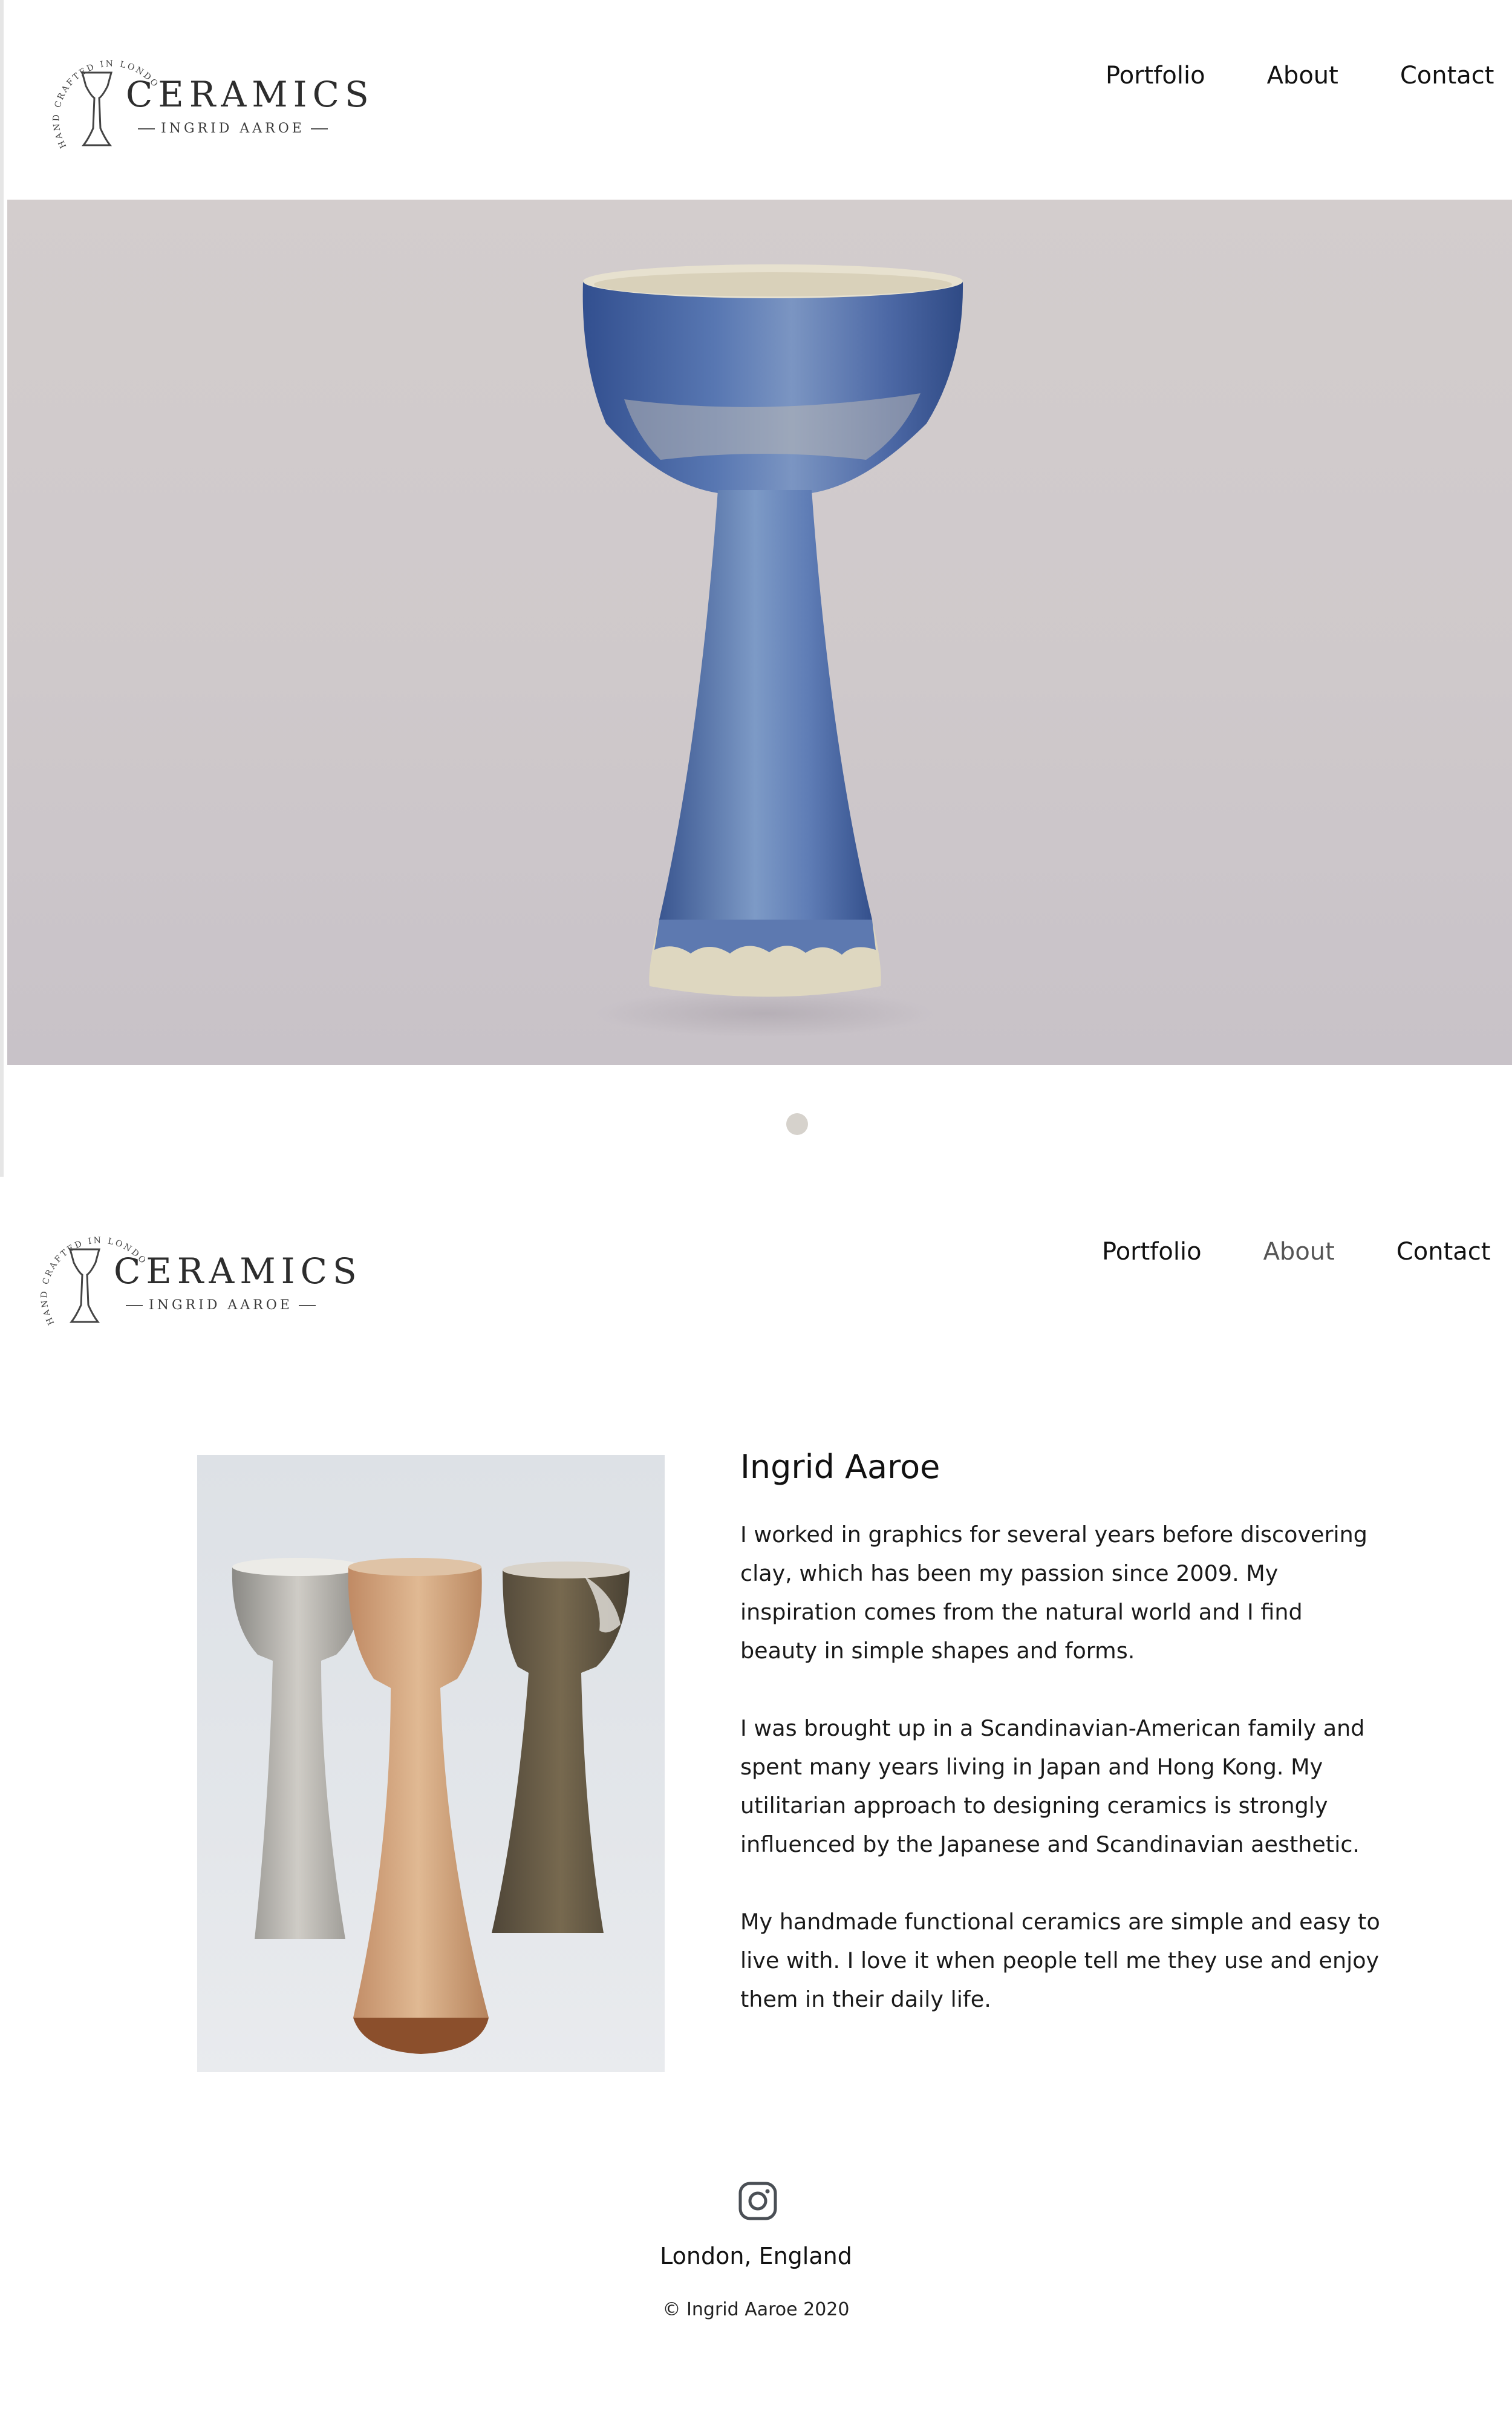 Image resolution: width=1512 pixels, height=2420 pixels. What do you see at coordinates (1299, 1252) in the screenshot?
I see `nav-about-active: About` at bounding box center [1299, 1252].